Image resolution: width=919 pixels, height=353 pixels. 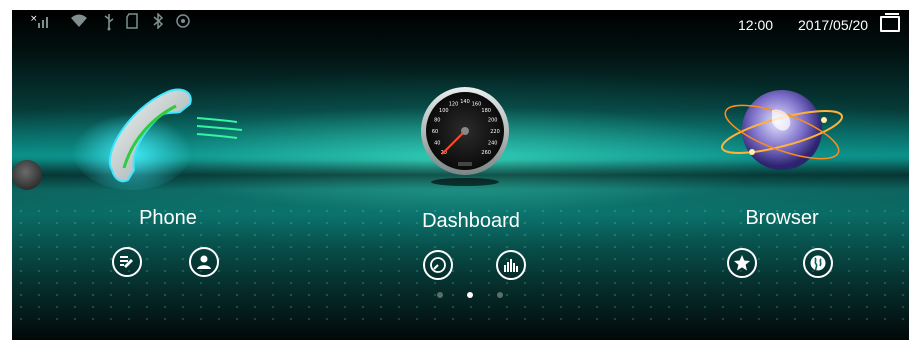 I want to click on location-icon, so click(x=183, y=21).